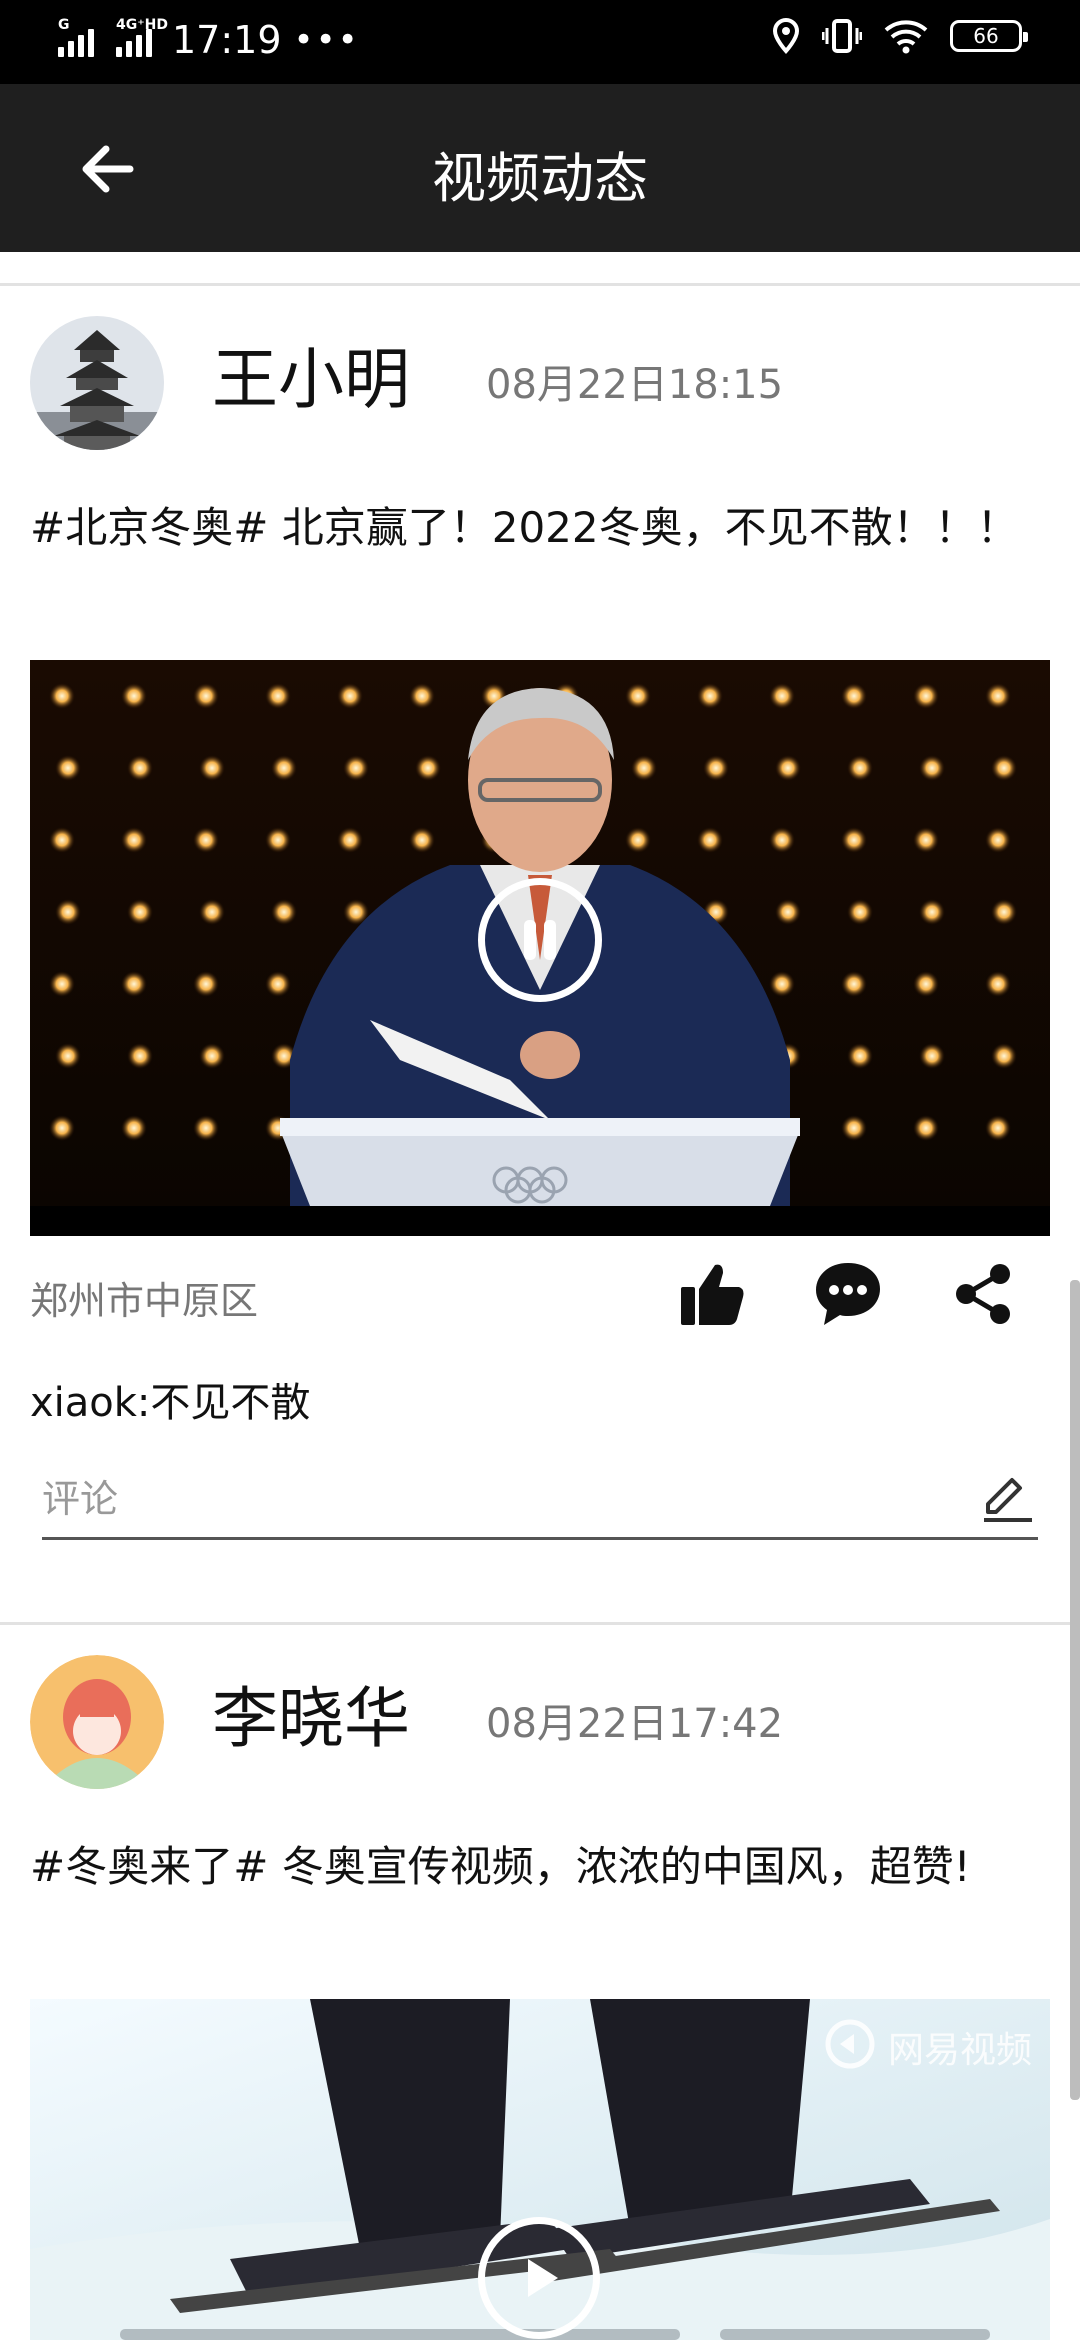 The width and height of the screenshot is (1080, 2340). What do you see at coordinates (540, 178) in the screenshot?
I see `page-title: 视频动态` at bounding box center [540, 178].